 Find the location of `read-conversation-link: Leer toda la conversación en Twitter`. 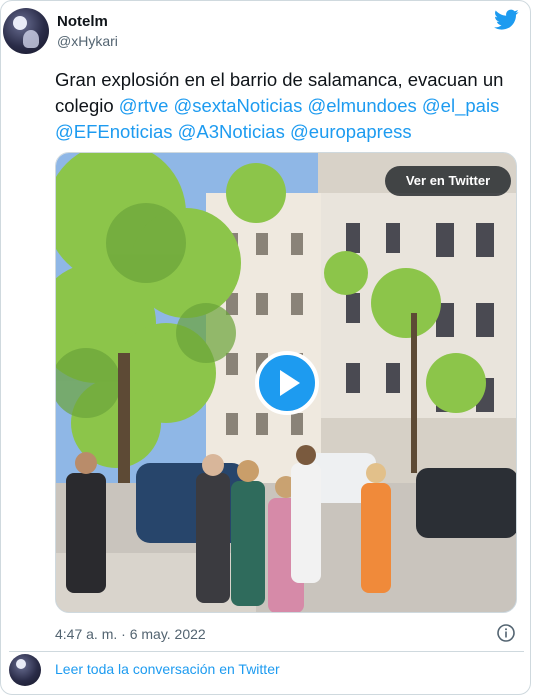

read-conversation-link: Leer toda la conversación en Twitter is located at coordinates (167, 669).